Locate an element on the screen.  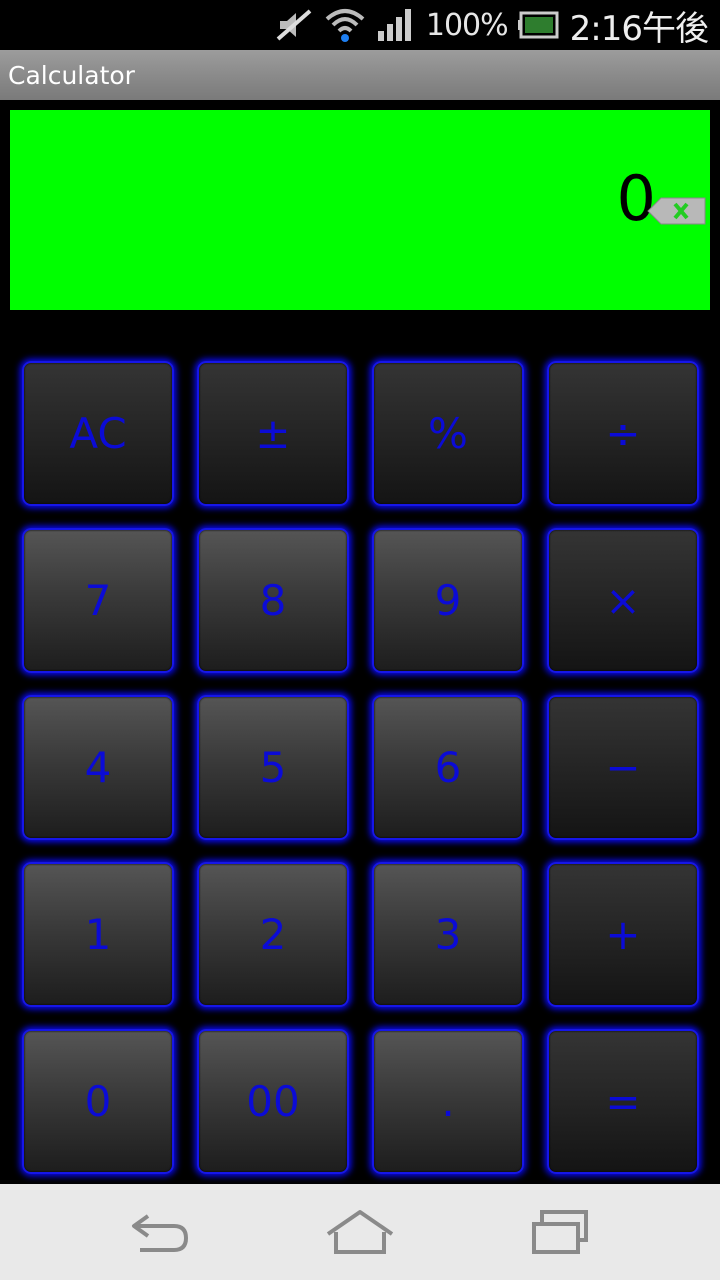
key-9: 9 is located at coordinates (448, 600).